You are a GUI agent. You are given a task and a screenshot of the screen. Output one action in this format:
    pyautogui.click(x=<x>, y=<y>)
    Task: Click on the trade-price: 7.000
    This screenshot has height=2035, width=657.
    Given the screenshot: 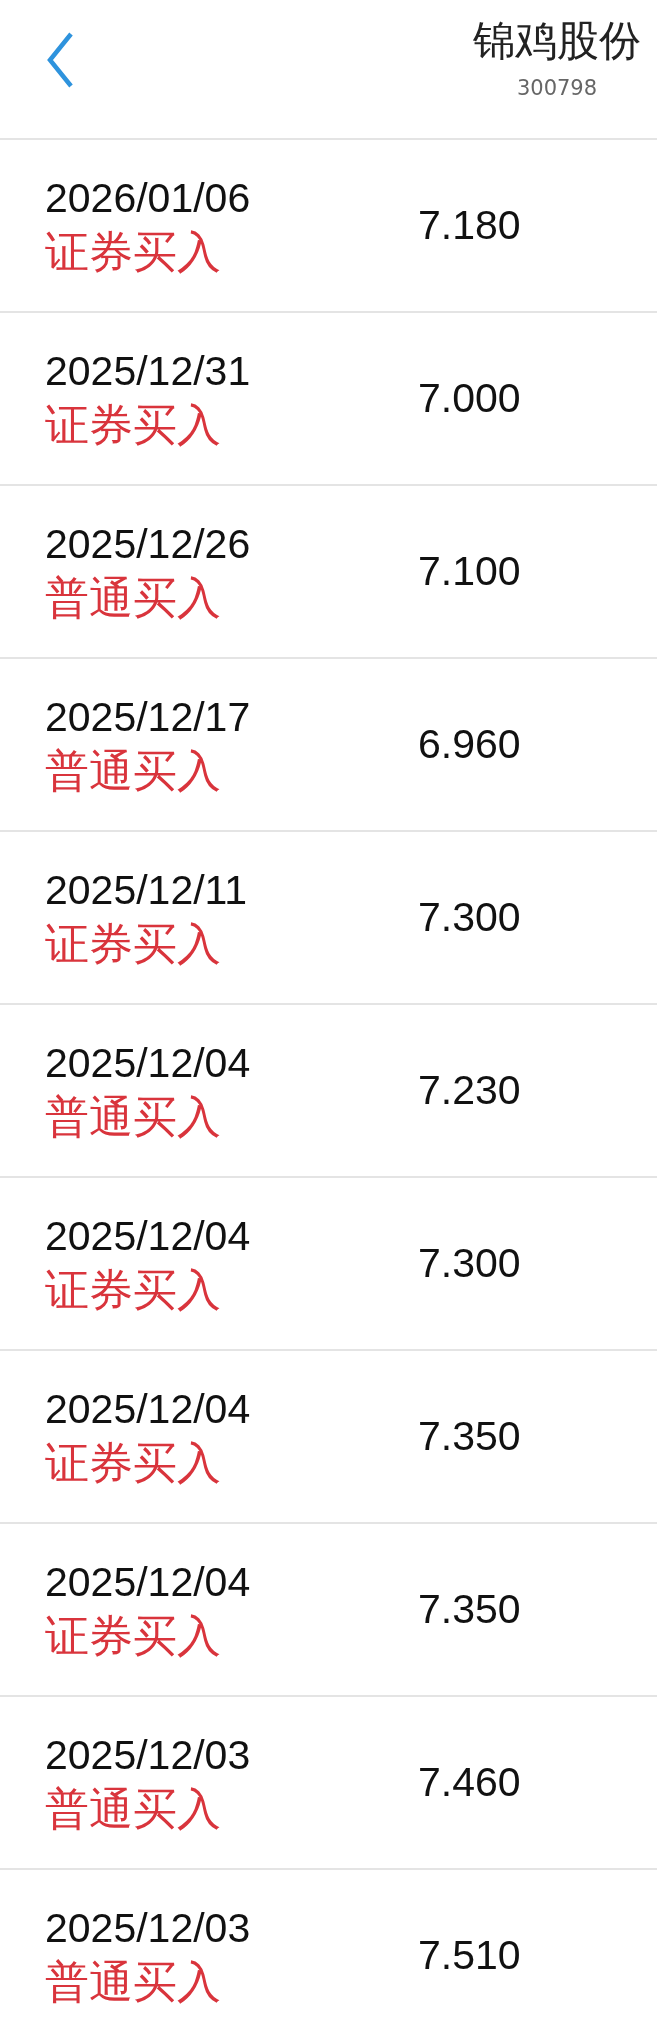 What is the action you would take?
    pyautogui.click(x=469, y=398)
    